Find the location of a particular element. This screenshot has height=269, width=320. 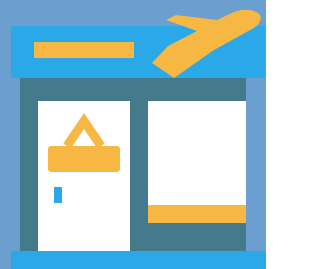

shop-window is located at coordinates (197, 153).